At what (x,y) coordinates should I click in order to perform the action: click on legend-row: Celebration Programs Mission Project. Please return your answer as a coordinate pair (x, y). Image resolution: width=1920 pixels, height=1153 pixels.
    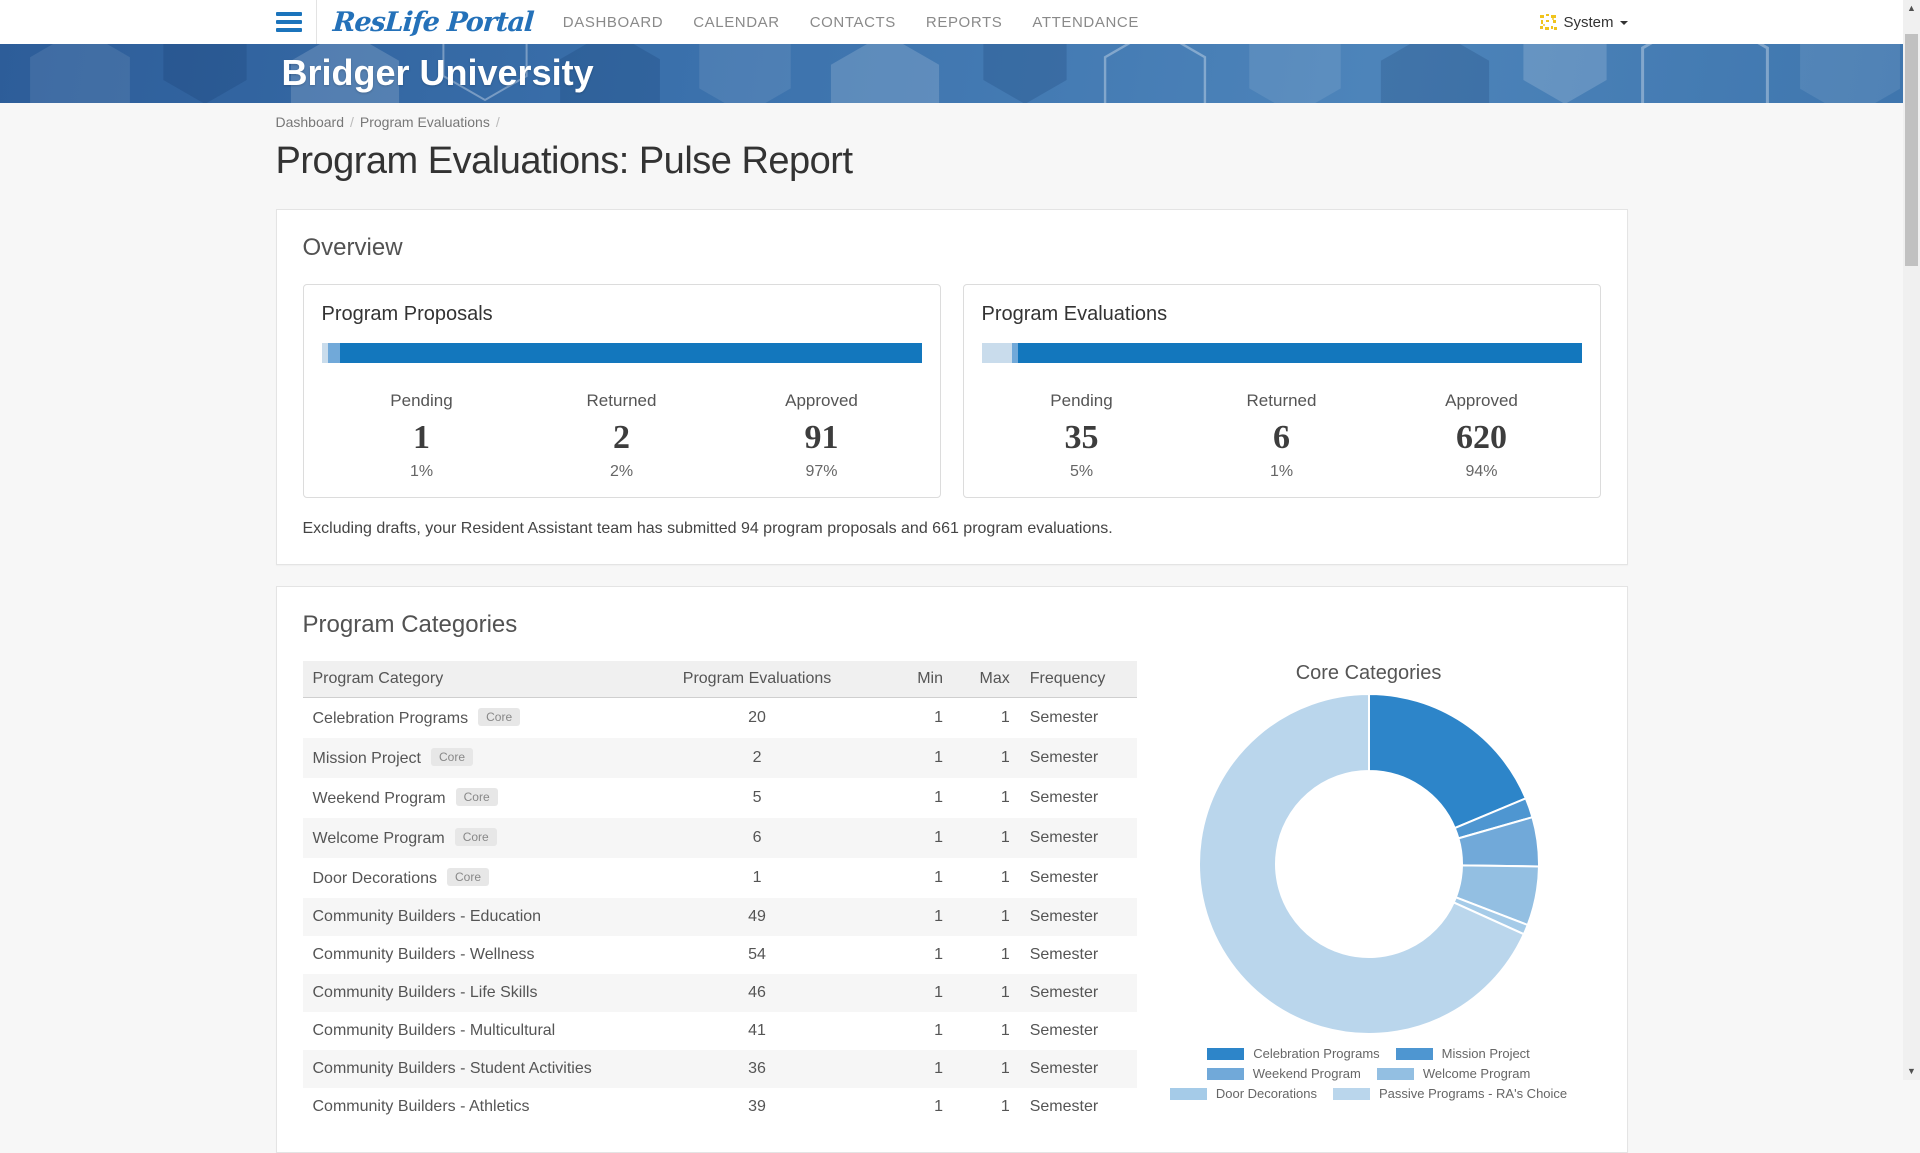
    Looking at the image, I should click on (1368, 1053).